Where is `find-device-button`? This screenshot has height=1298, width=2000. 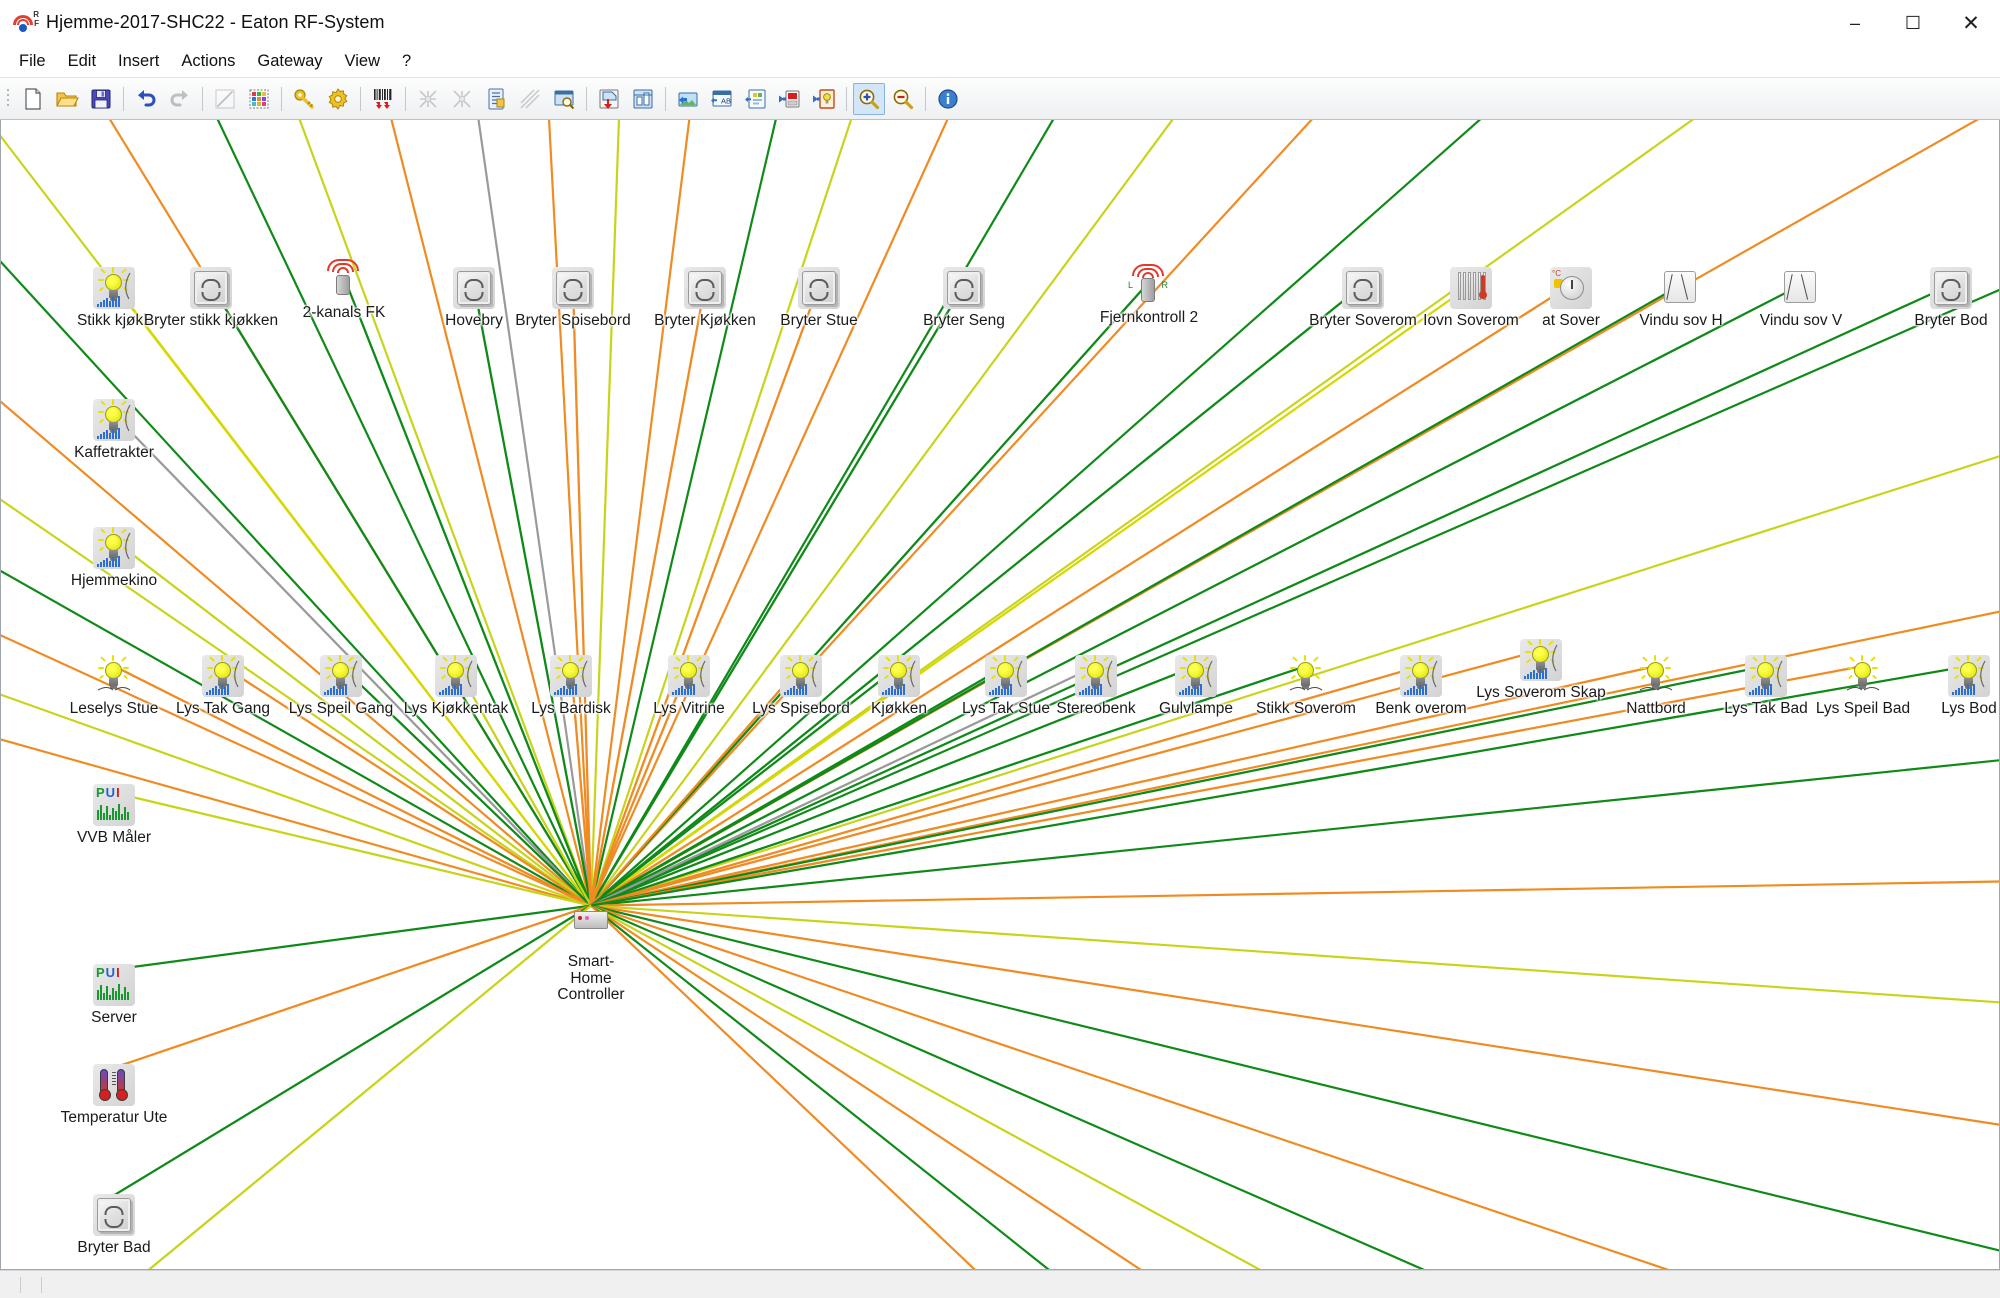 find-device-button is located at coordinates (564, 99).